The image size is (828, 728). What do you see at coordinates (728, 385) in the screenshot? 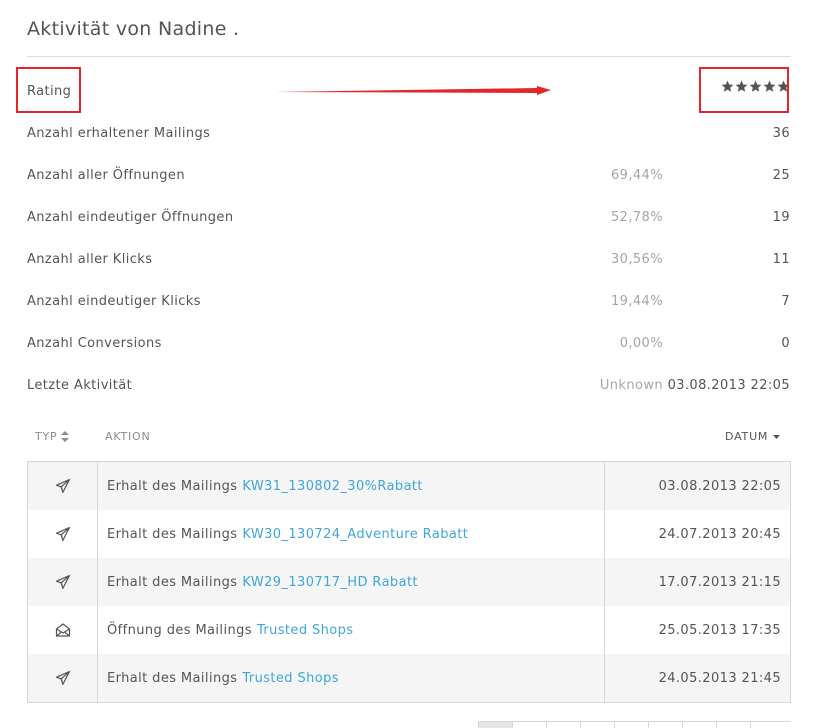
I see `last-activity-datetime: 03.08.2013 22:05` at bounding box center [728, 385].